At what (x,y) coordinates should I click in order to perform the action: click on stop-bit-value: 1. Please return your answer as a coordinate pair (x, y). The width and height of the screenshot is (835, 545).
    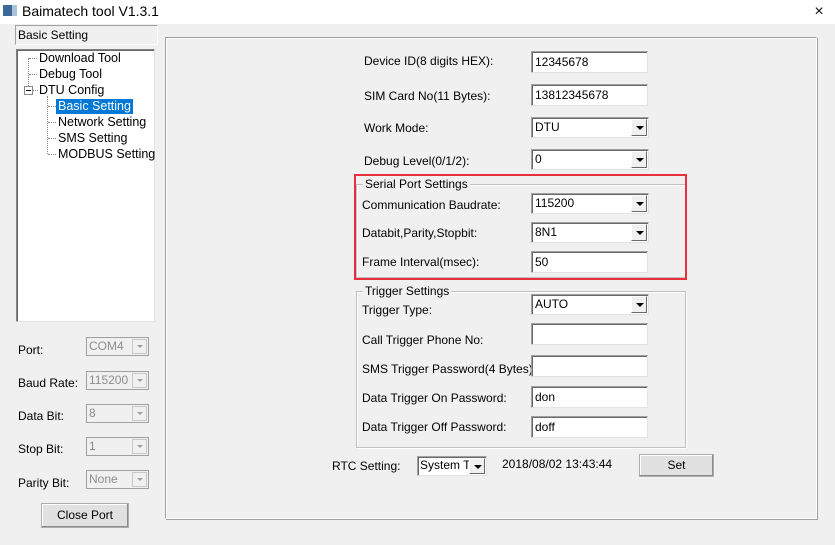
    Looking at the image, I should click on (92, 446).